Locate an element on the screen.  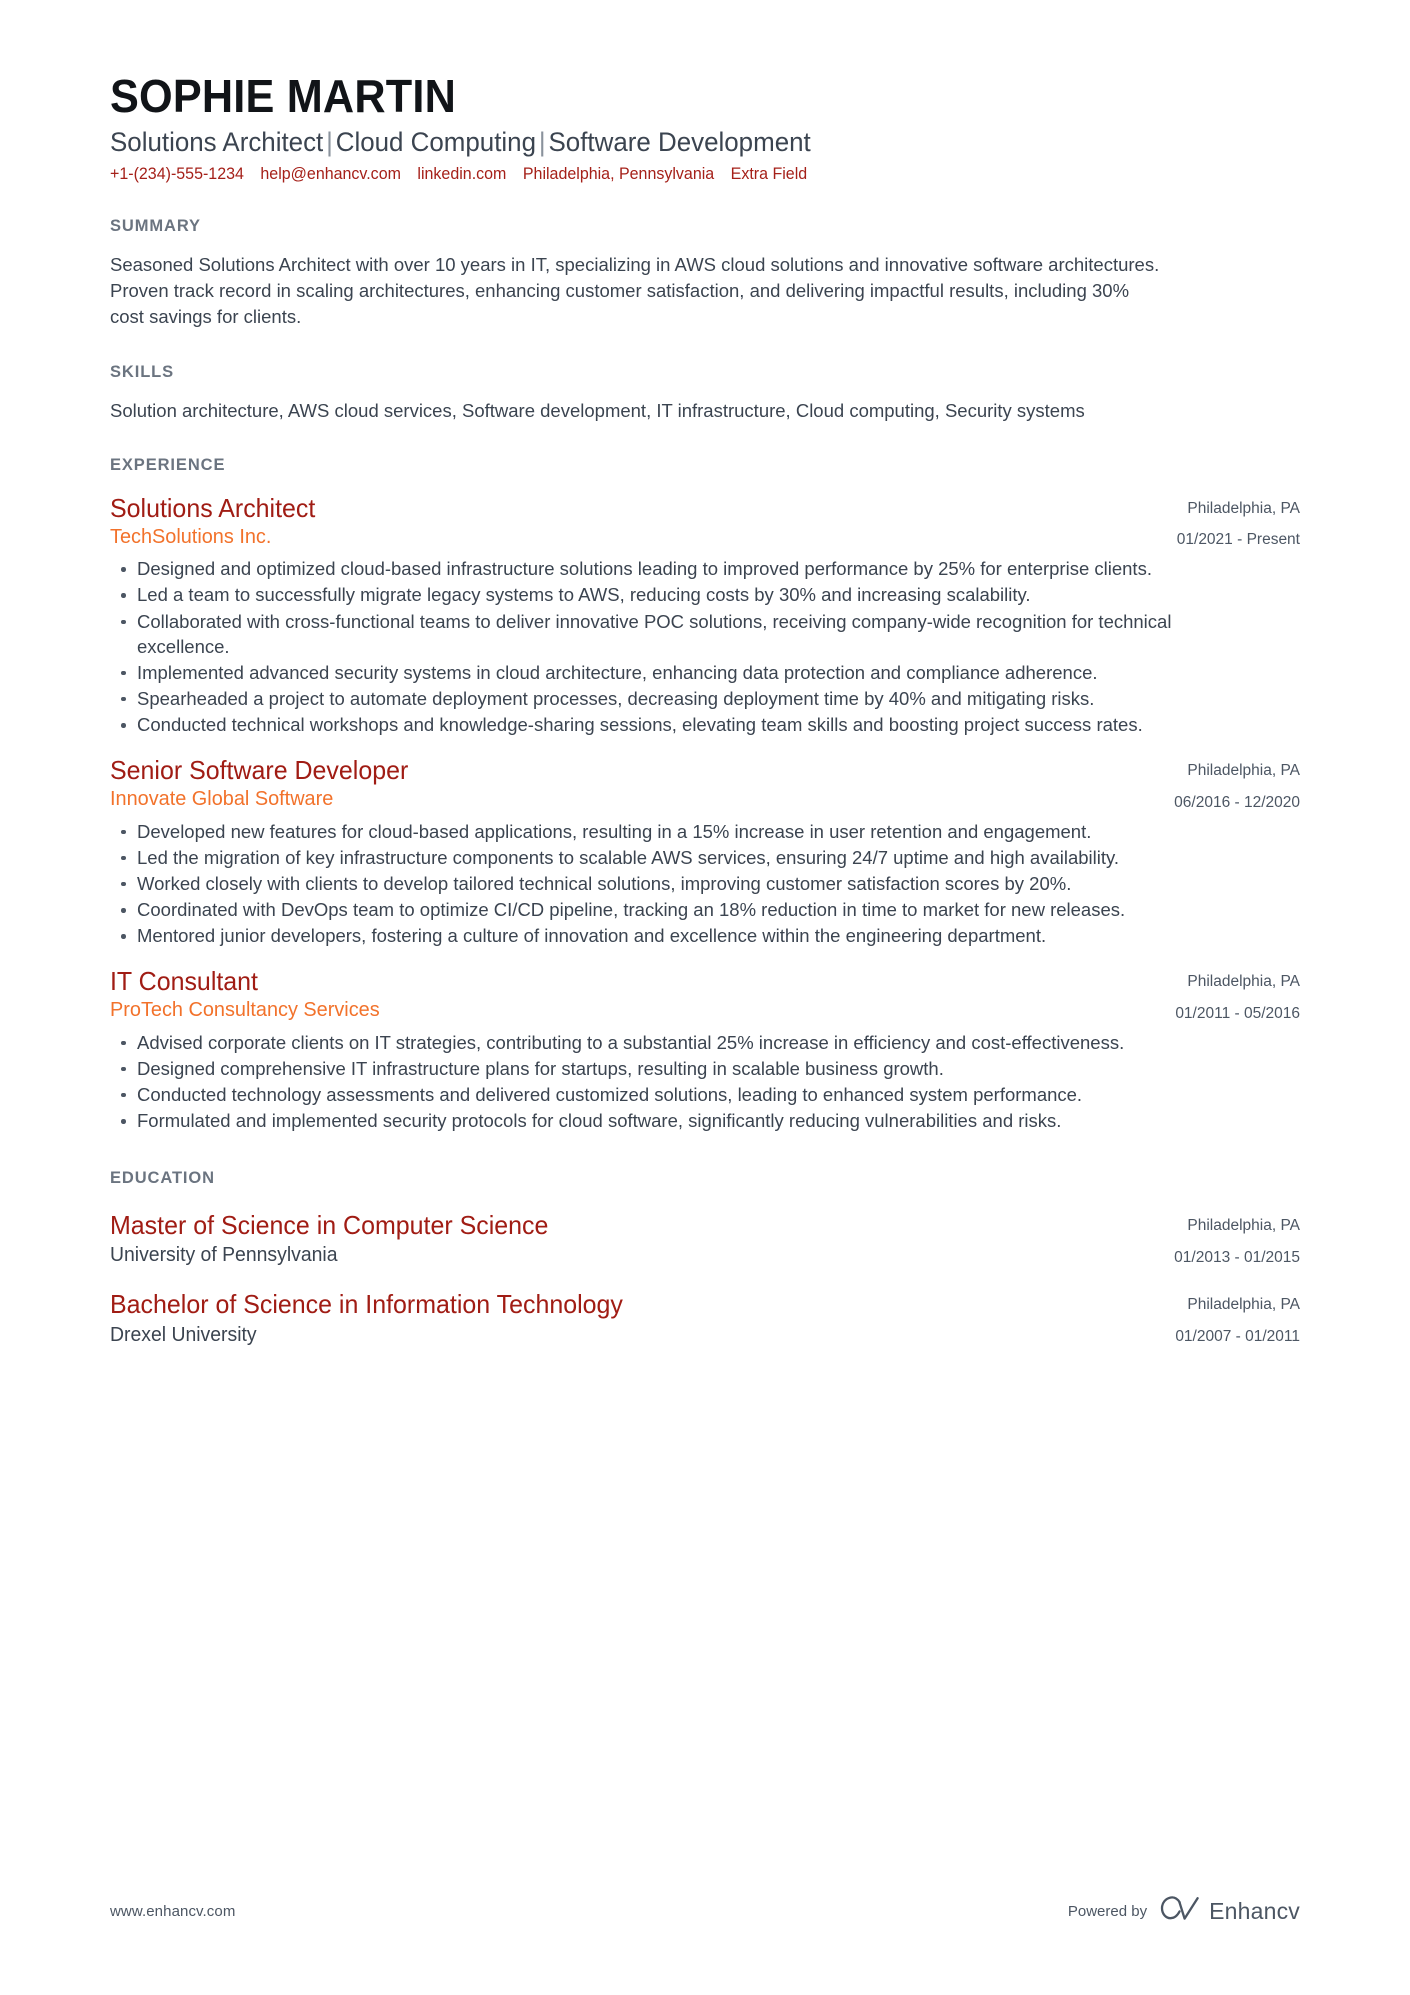
experience-meta: Philadelphia, PA 06/2016 - 12/2020 is located at coordinates (1185, 786).